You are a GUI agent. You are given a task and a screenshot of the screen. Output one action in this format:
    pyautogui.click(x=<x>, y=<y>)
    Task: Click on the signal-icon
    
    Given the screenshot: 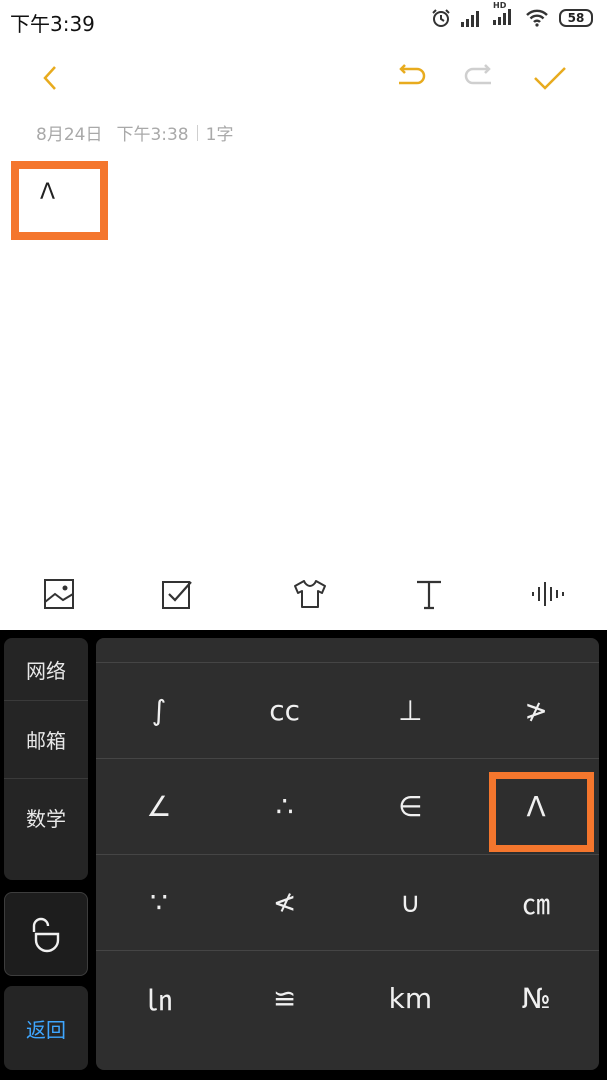 What is the action you would take?
    pyautogui.click(x=470, y=19)
    